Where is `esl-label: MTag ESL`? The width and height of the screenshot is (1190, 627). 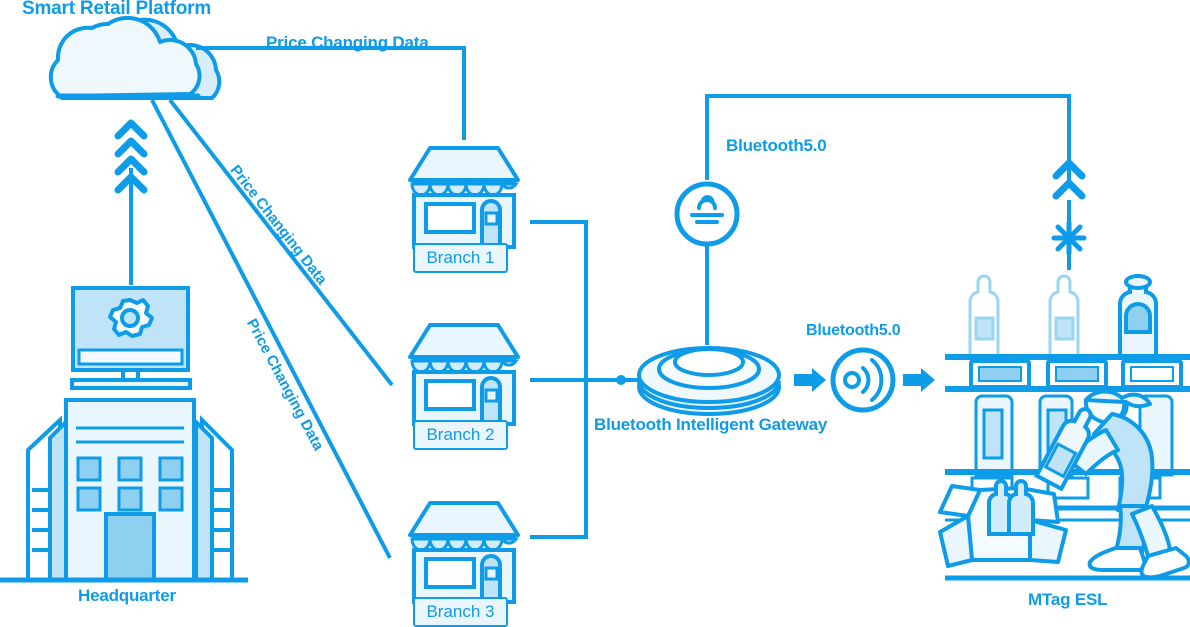 esl-label: MTag ESL is located at coordinates (1068, 599).